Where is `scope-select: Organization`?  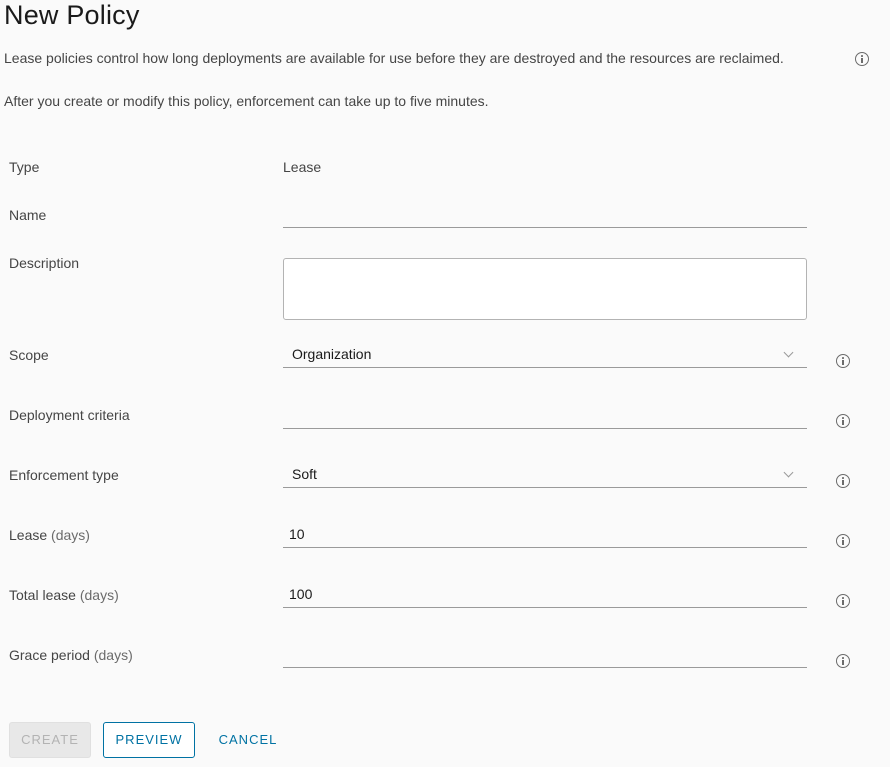
scope-select: Organization is located at coordinates (545, 355).